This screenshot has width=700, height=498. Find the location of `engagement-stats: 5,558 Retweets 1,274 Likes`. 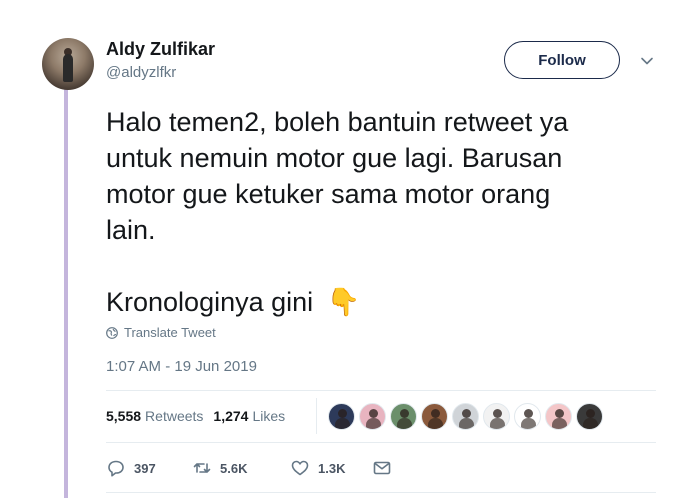

engagement-stats: 5,558 Retweets 1,274 Likes is located at coordinates (200, 416).